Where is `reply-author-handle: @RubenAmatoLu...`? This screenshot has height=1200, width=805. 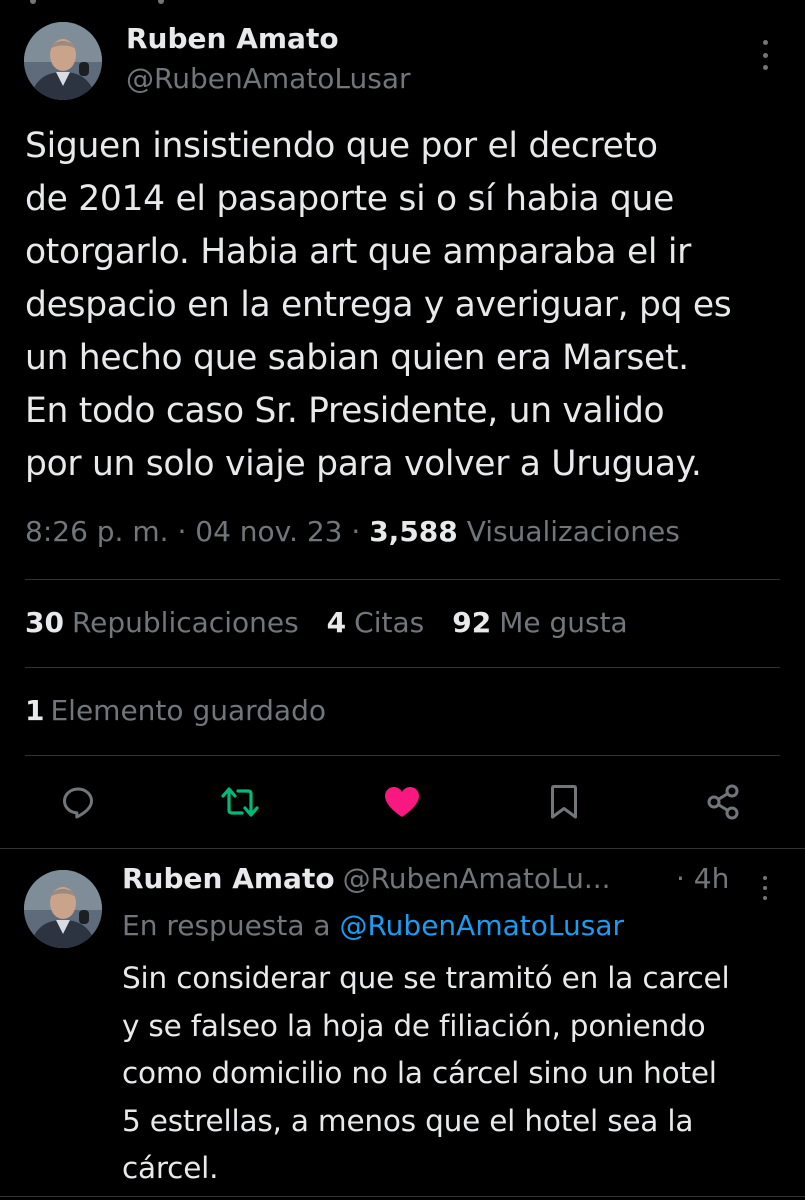 reply-author-handle: @RubenAmatoLu... is located at coordinates (477, 878).